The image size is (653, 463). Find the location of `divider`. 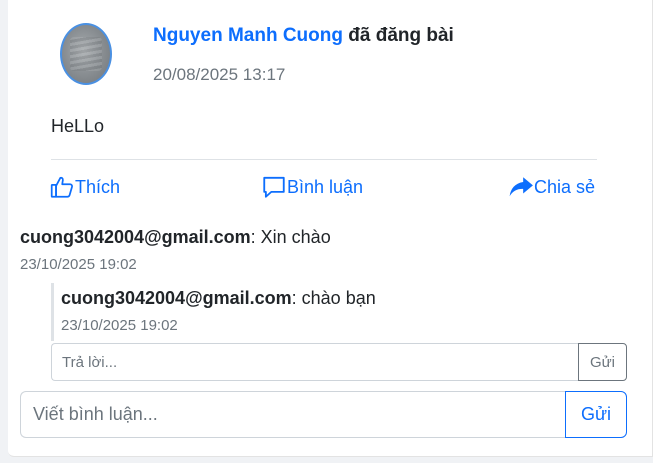

divider is located at coordinates (324, 159).